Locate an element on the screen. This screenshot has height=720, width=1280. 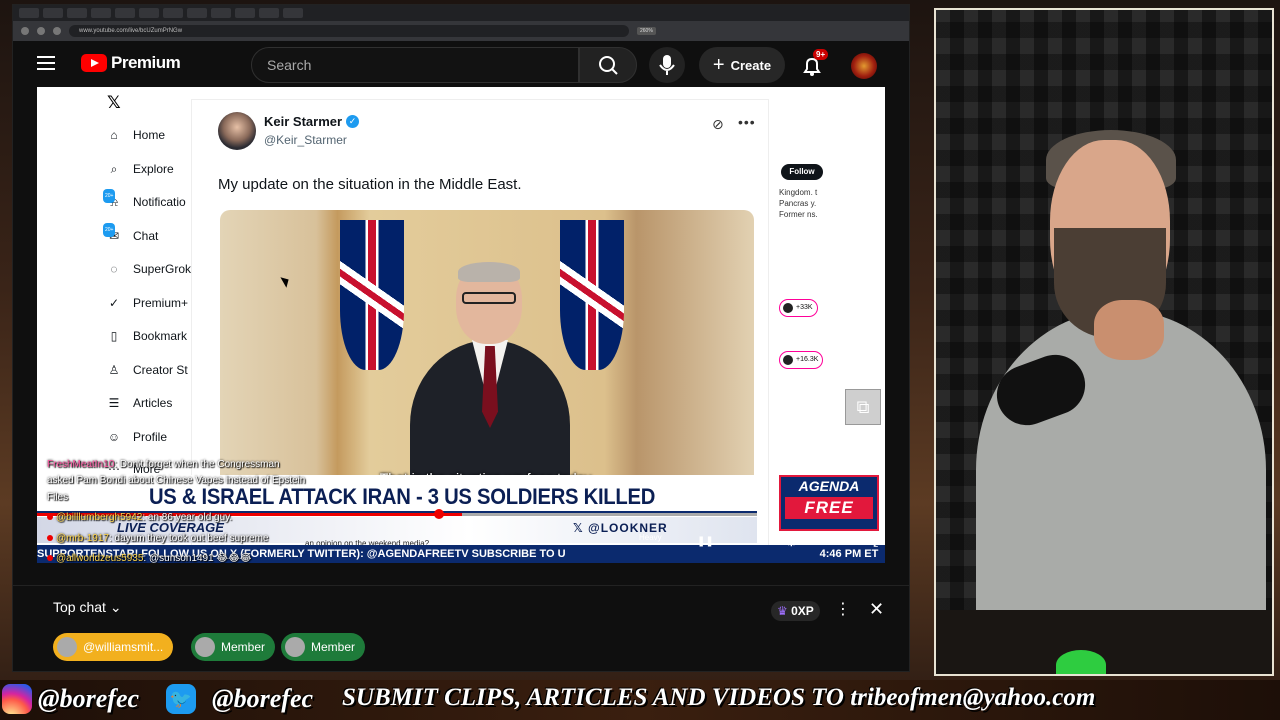
green-toy is located at coordinates (1081, 662).